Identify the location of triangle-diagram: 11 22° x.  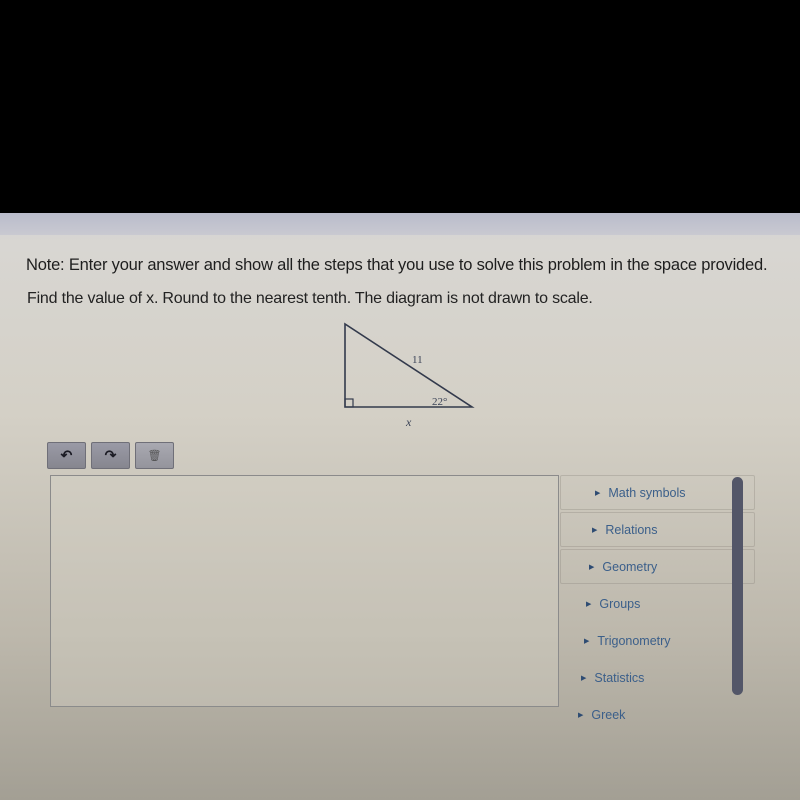
(409, 375).